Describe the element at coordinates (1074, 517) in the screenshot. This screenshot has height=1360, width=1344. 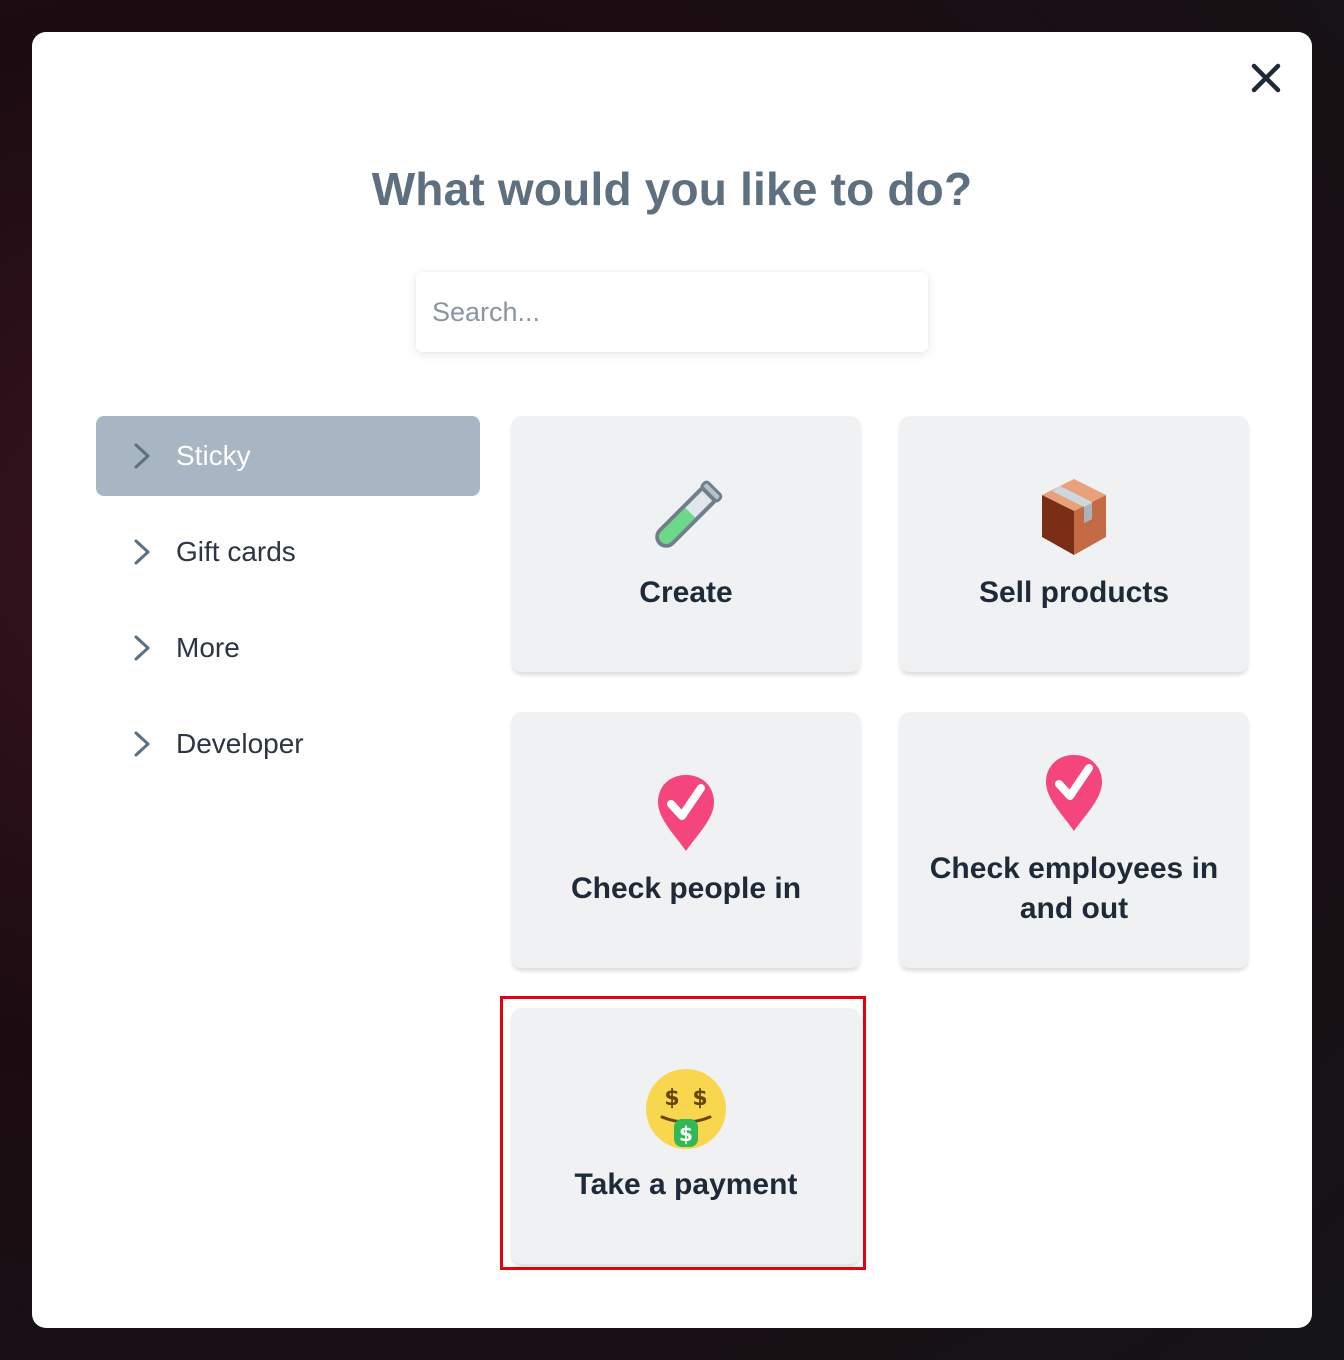
I see `package-box-icon` at that location.